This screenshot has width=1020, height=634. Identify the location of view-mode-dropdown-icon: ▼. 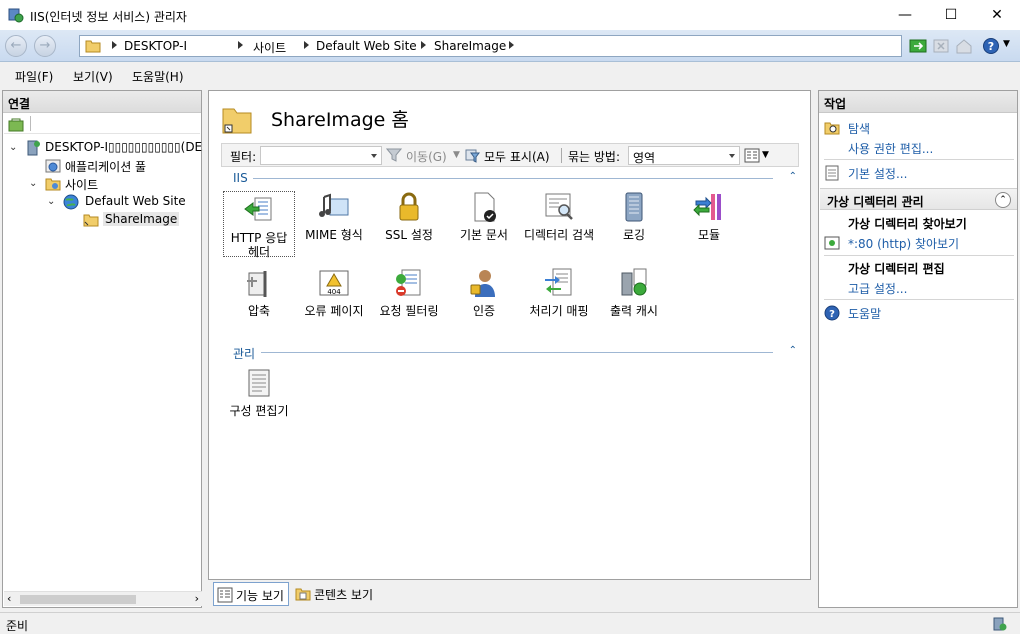
(765, 155).